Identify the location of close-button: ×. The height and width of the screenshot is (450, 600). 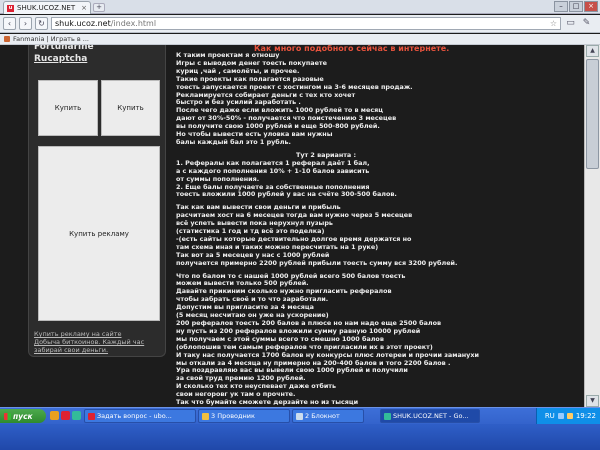
(591, 6).